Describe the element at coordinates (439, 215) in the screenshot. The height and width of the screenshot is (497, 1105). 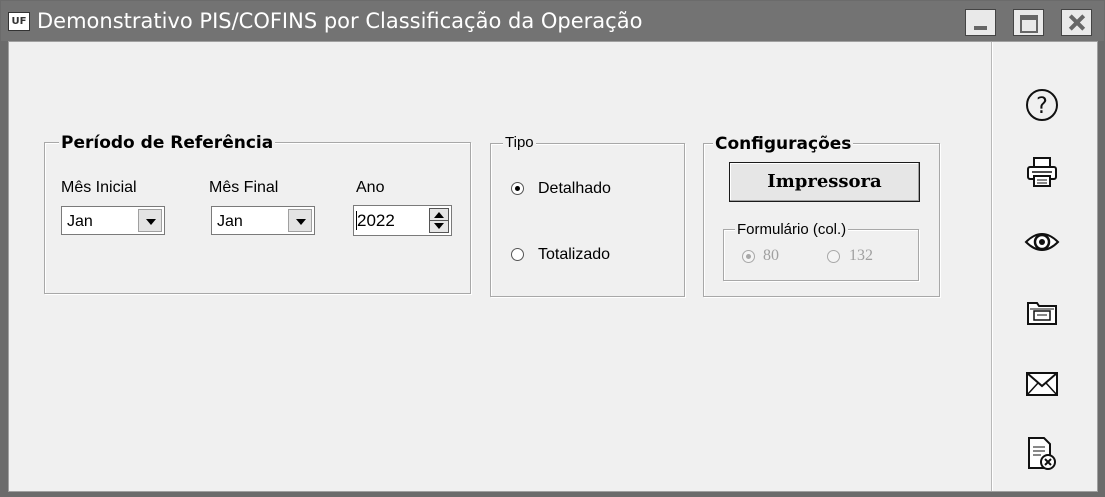
I see `arrow-up-icon` at that location.